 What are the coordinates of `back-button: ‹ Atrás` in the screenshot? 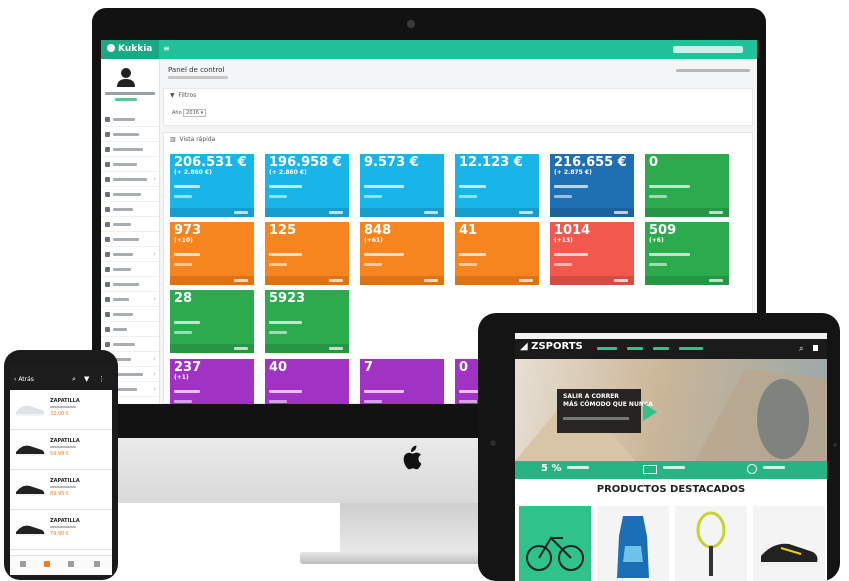 It's located at (24, 379).